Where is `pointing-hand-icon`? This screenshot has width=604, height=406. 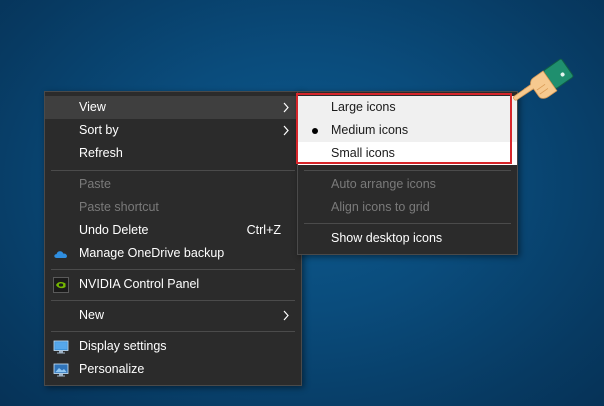
pointing-hand-icon is located at coordinates (543, 79).